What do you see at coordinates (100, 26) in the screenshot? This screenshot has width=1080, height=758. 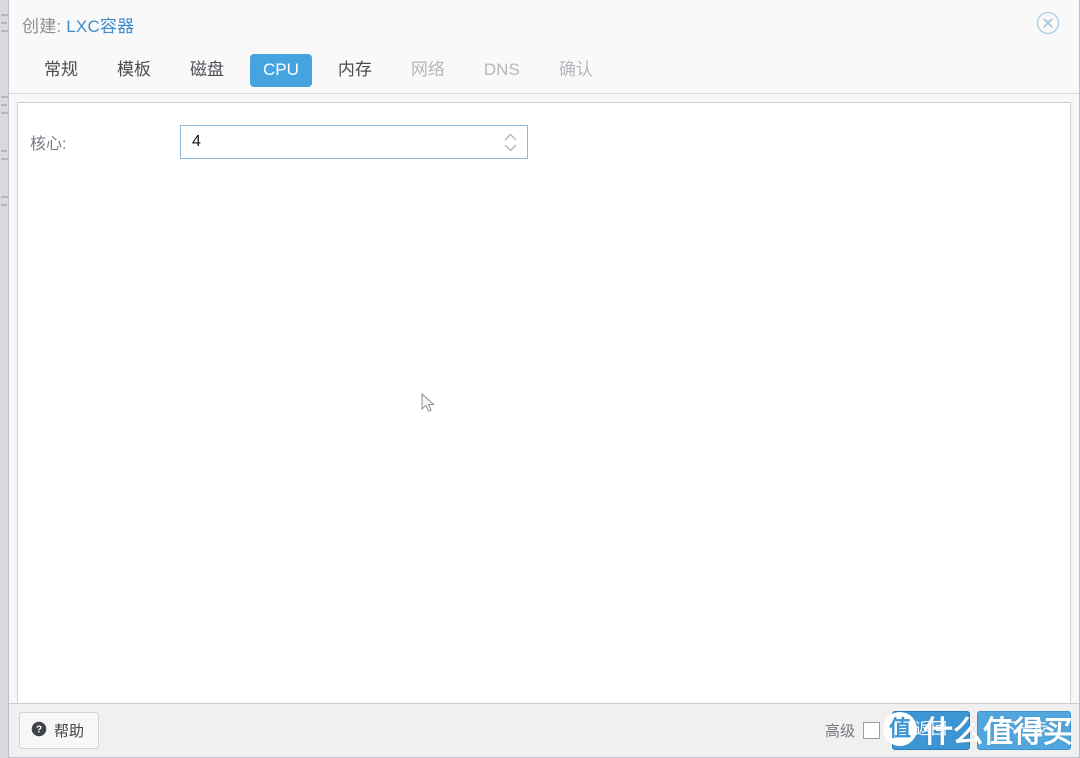 I see `dialog-title-main: LXC容器` at bounding box center [100, 26].